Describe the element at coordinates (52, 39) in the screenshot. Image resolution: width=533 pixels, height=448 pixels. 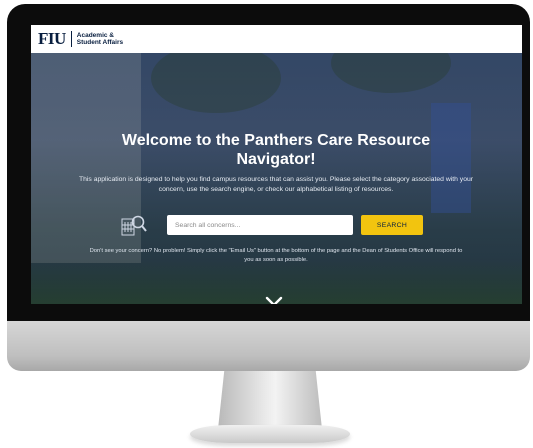
I see `fiu-logo: FIU` at that location.